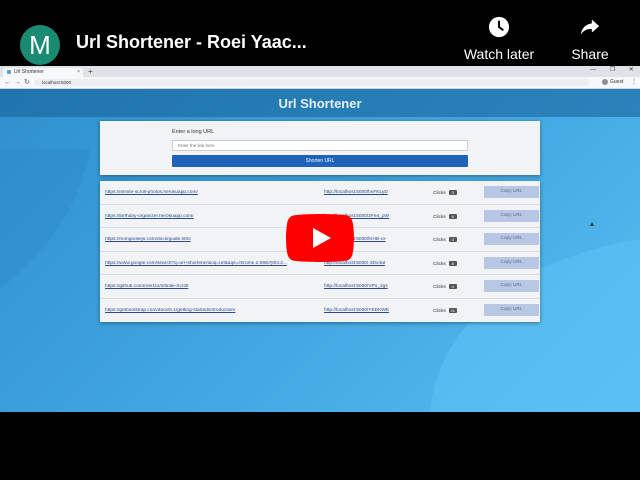  What do you see at coordinates (193, 132) in the screenshot?
I see `long-url-label: Enter a long URL` at bounding box center [193, 132].